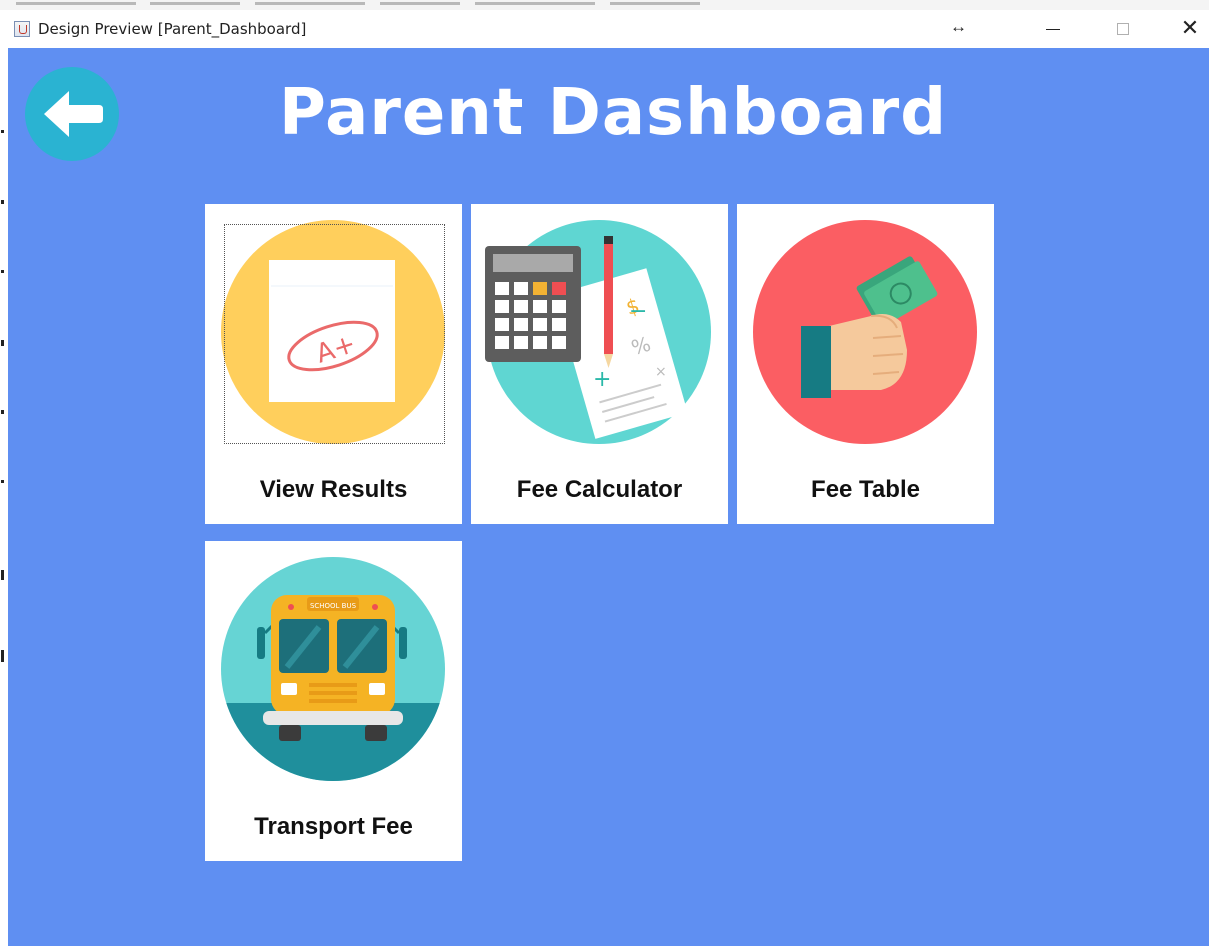 This screenshot has width=1209, height=946. What do you see at coordinates (333, 826) in the screenshot?
I see `transport-fee-label: Transport Fee` at bounding box center [333, 826].